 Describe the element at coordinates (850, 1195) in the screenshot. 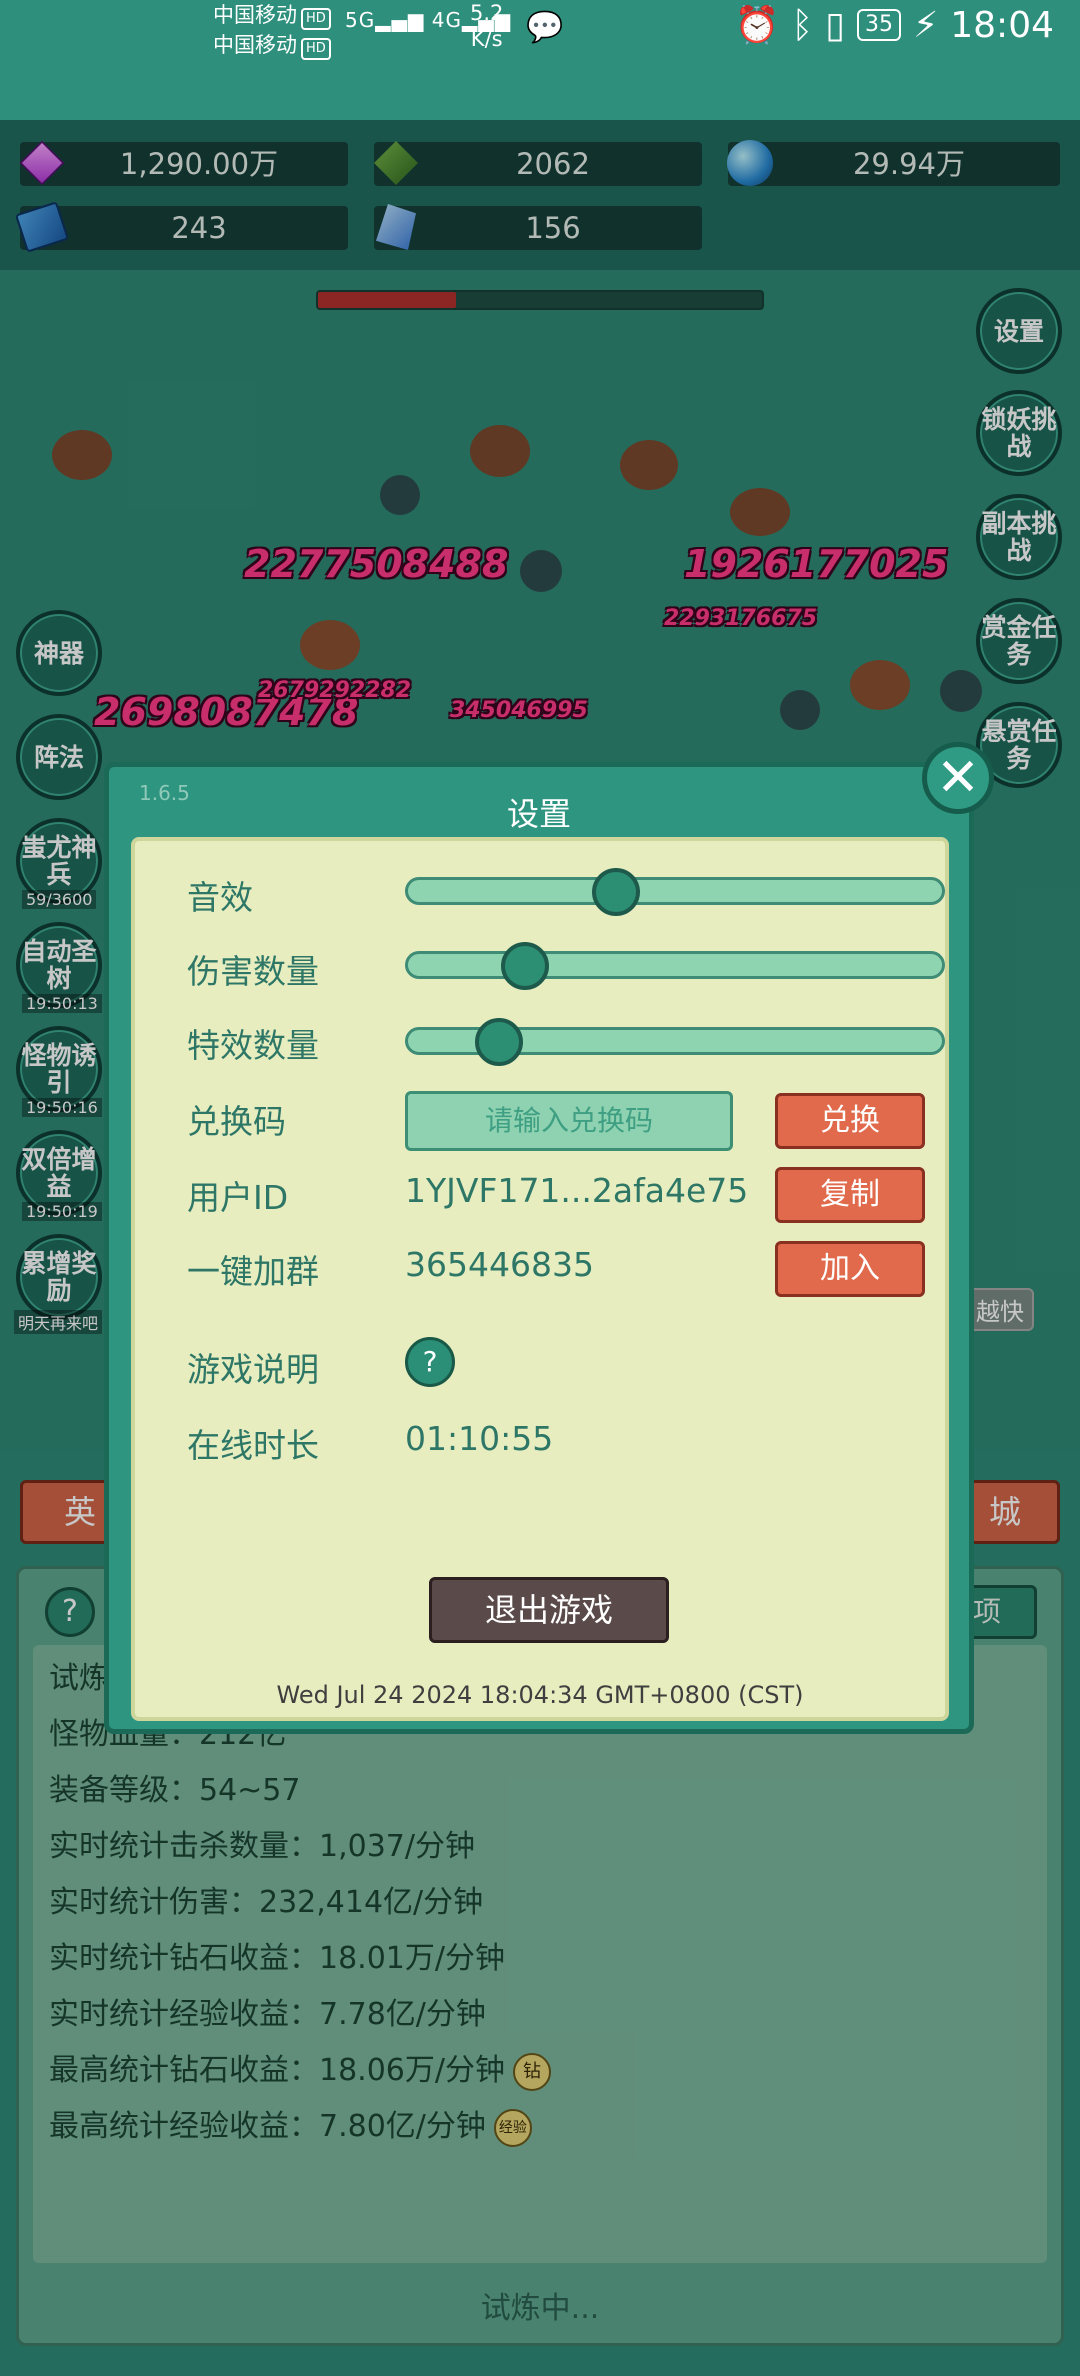

I see `copy-button: 复制` at that location.